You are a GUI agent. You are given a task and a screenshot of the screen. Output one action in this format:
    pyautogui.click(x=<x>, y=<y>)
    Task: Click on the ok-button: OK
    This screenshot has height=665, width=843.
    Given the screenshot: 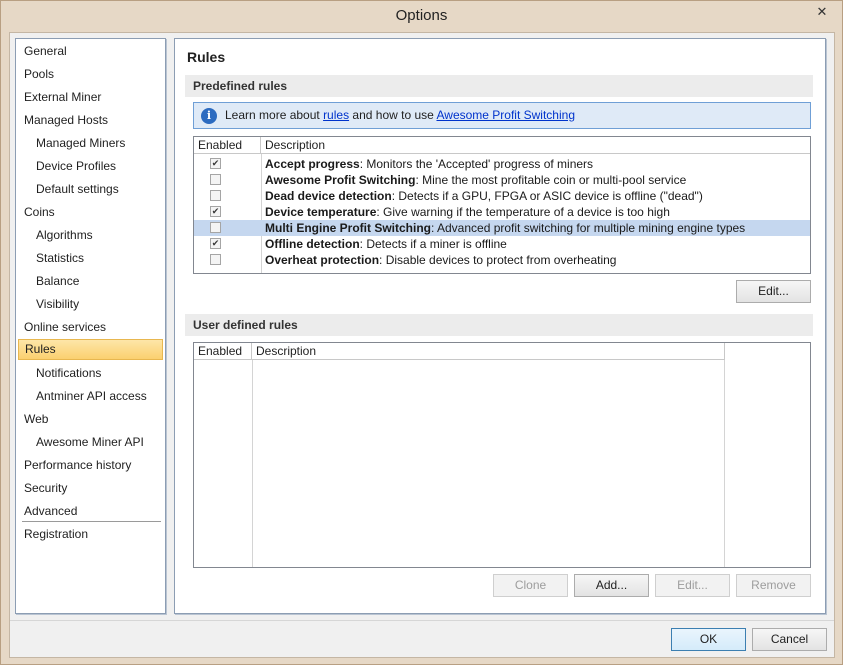 What is the action you would take?
    pyautogui.click(x=708, y=639)
    